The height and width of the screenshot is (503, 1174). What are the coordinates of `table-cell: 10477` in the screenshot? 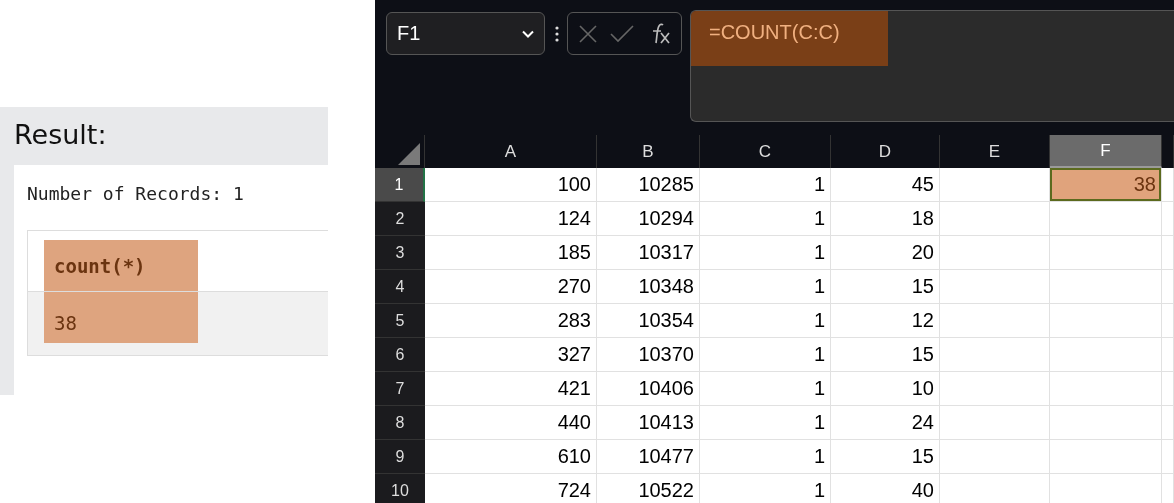 It's located at (648, 457).